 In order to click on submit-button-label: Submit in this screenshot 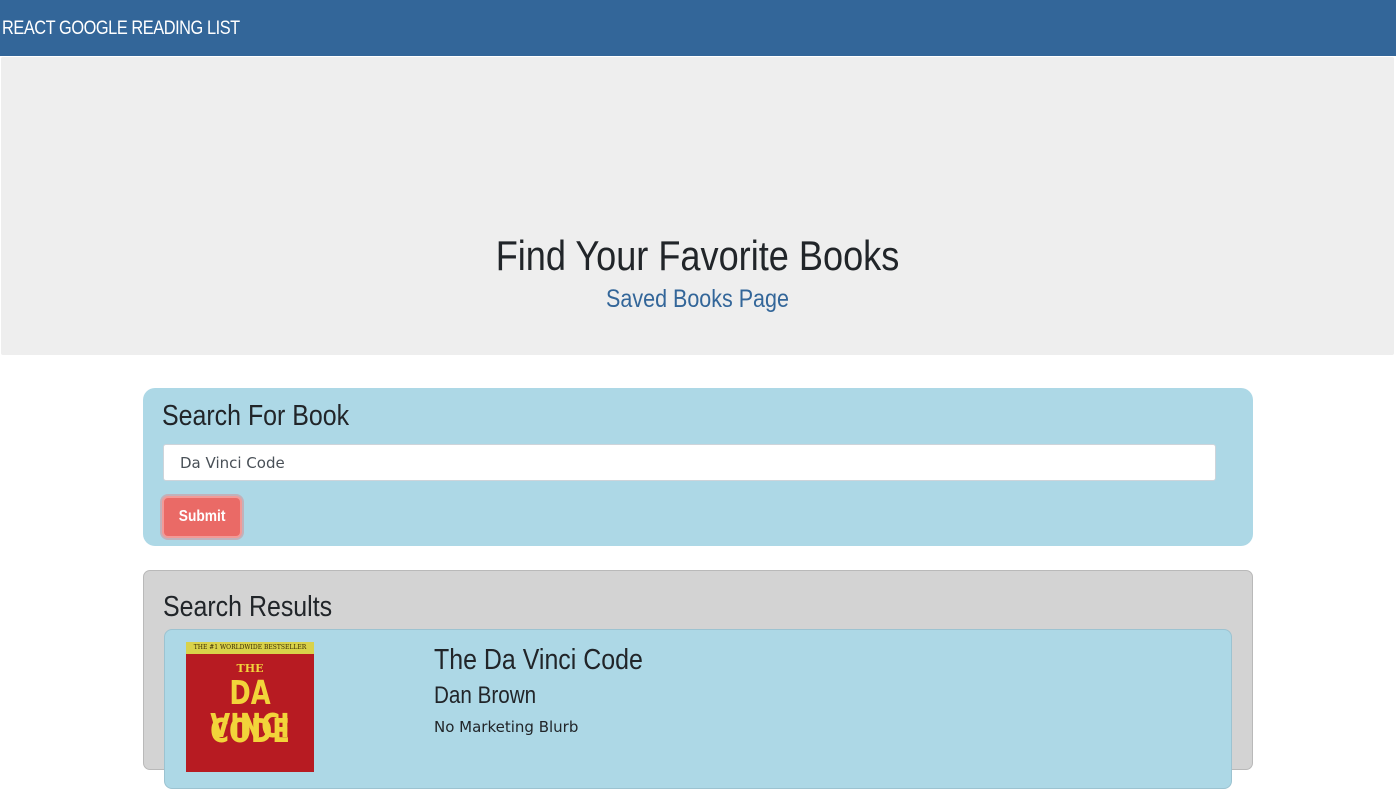, I will do `click(202, 516)`.